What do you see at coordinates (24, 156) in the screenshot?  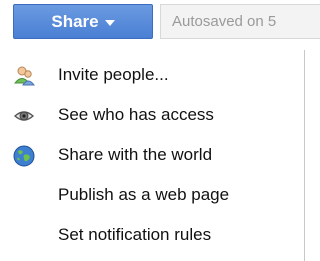 I see `globe-icon` at bounding box center [24, 156].